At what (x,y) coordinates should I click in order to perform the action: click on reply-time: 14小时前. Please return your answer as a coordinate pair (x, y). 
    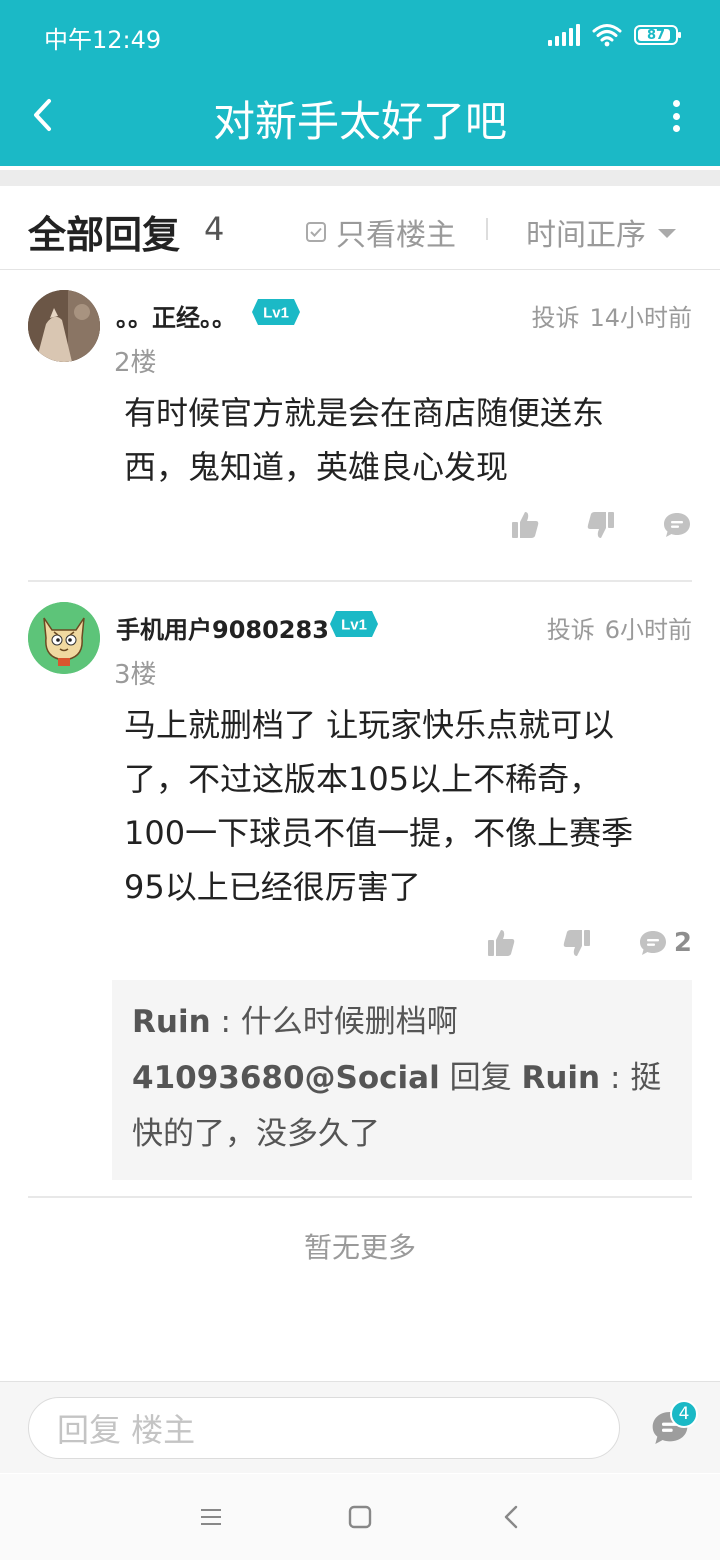
    Looking at the image, I should click on (640, 318).